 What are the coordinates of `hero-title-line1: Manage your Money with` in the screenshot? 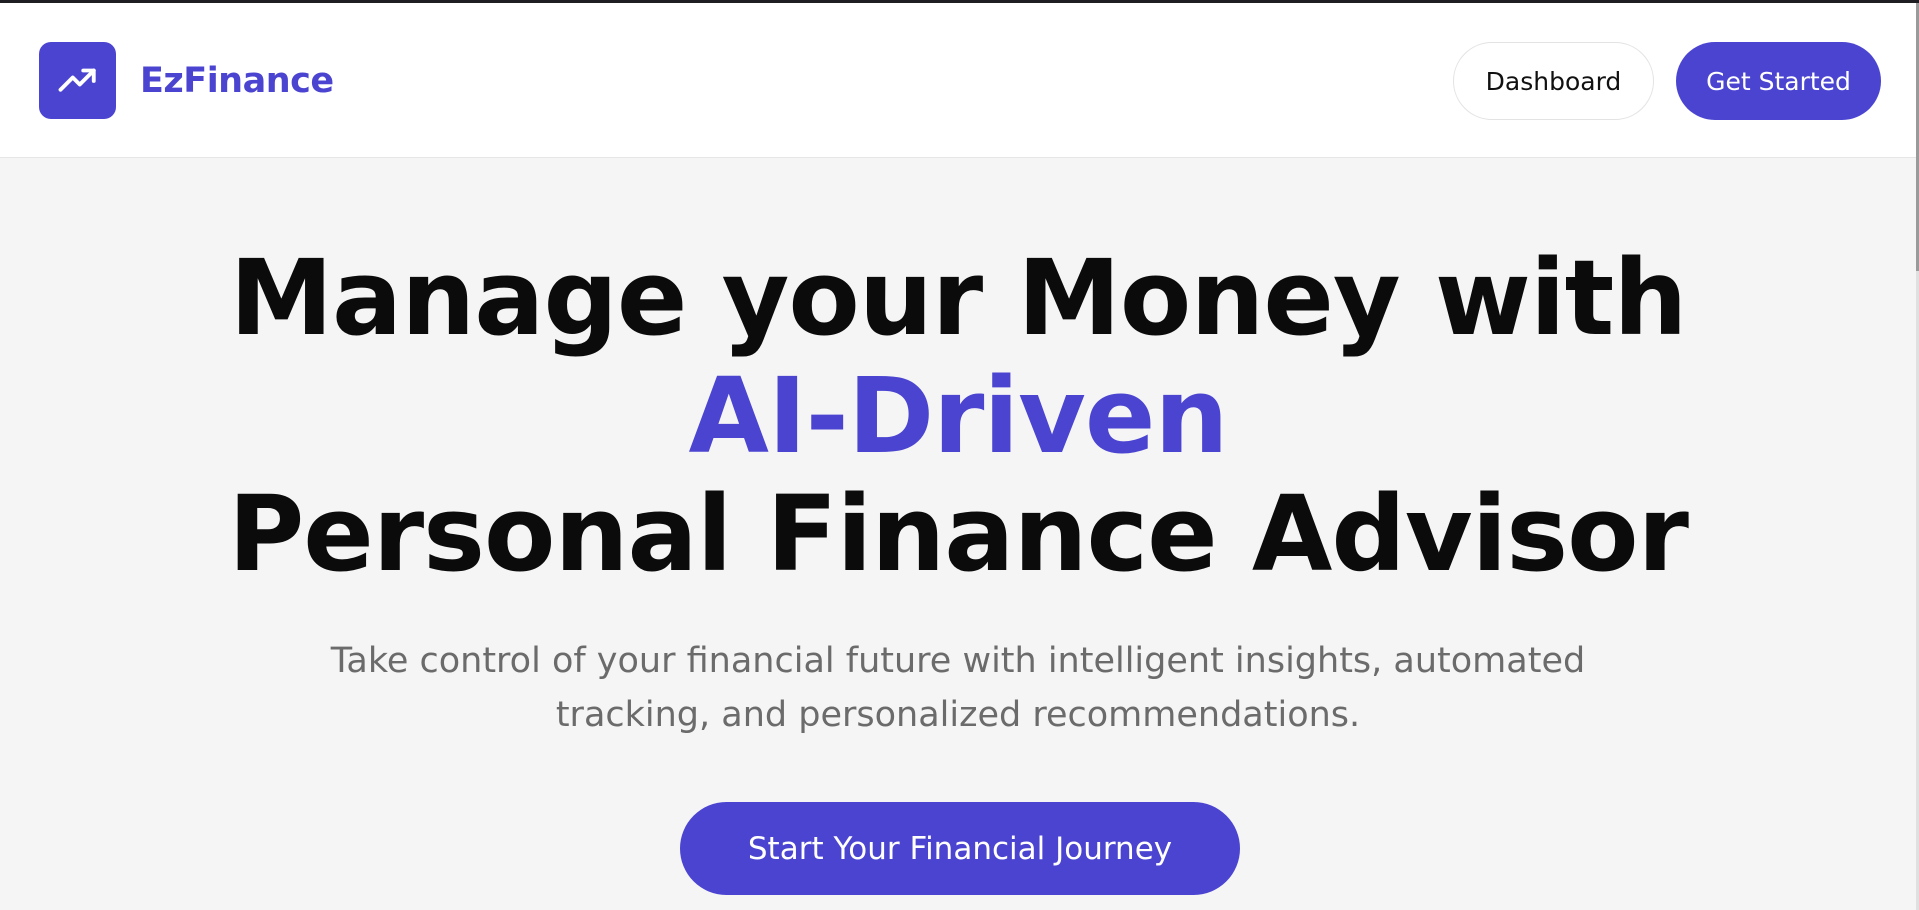 It's located at (958, 298).